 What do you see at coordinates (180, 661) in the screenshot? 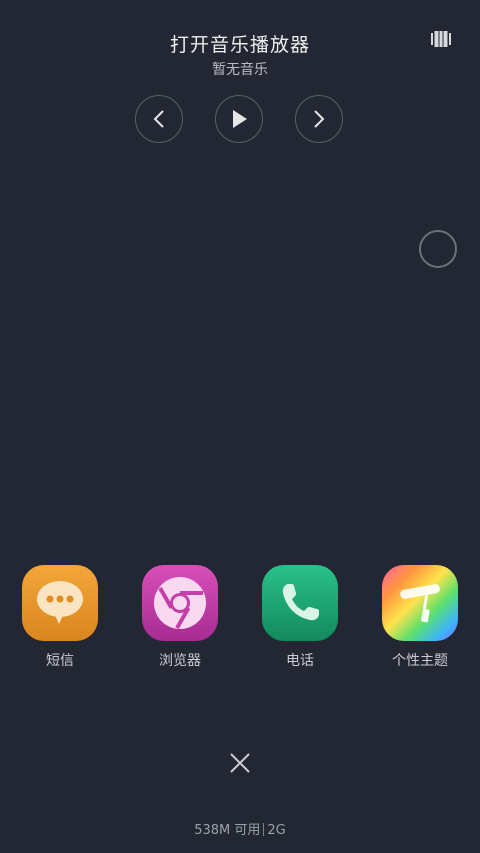
I see `app-browser-label: 浏览器` at bounding box center [180, 661].